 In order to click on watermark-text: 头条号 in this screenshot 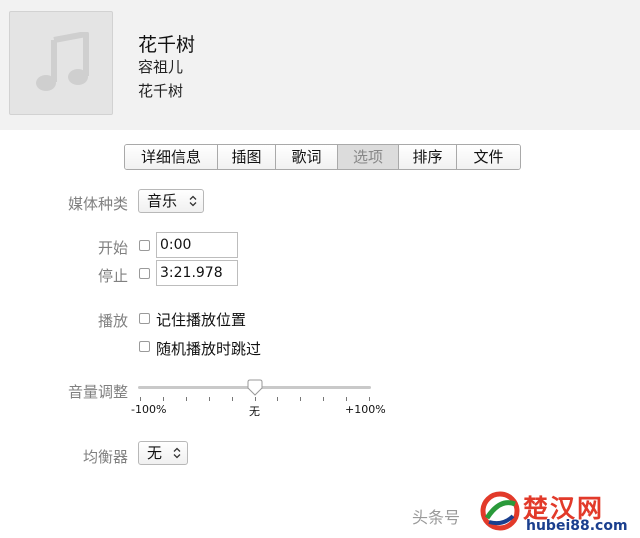, I will do `click(436, 517)`.